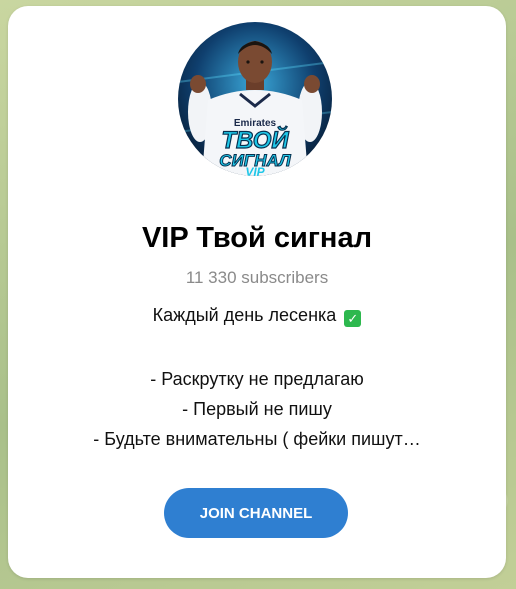 Image resolution: width=516 pixels, height=589 pixels. I want to click on subscriber-count: 11 330 subscribers, so click(257, 277).